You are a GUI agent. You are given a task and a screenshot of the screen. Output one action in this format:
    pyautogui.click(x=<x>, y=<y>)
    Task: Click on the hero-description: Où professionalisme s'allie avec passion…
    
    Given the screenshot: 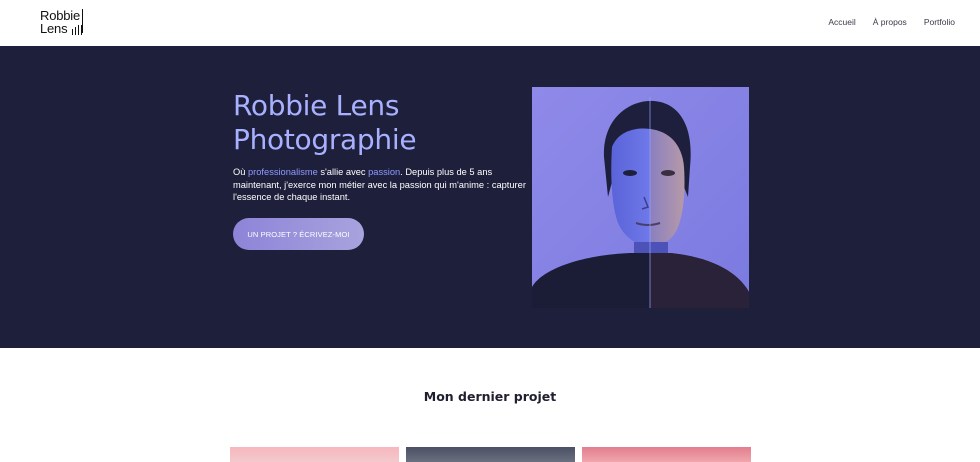 What is the action you would take?
    pyautogui.click(x=380, y=185)
    